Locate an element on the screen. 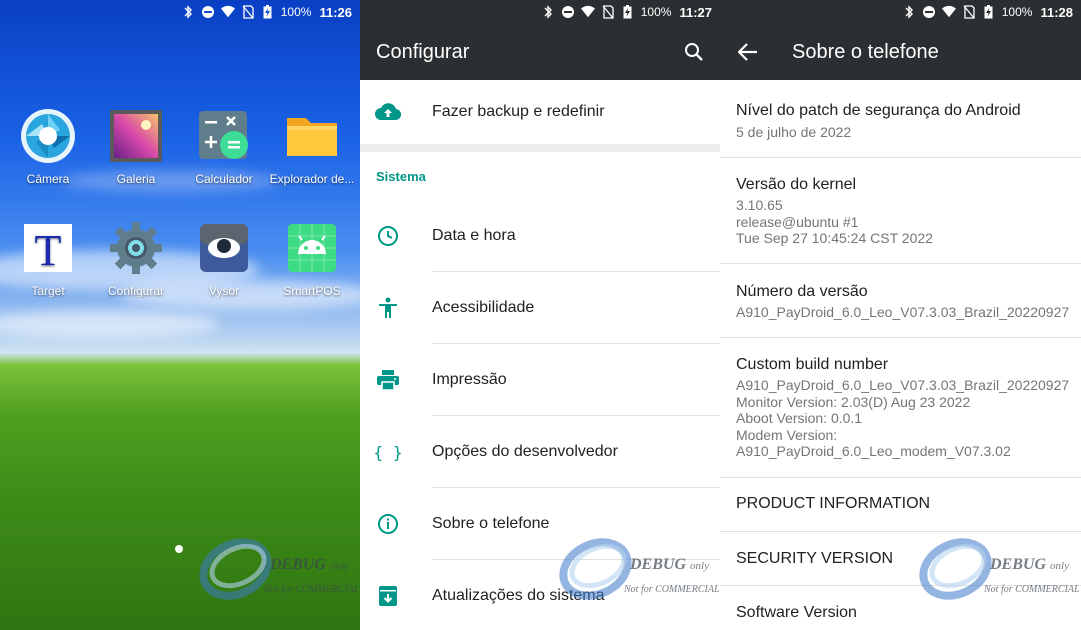  app-label: Calculador is located at coordinates (224, 179).